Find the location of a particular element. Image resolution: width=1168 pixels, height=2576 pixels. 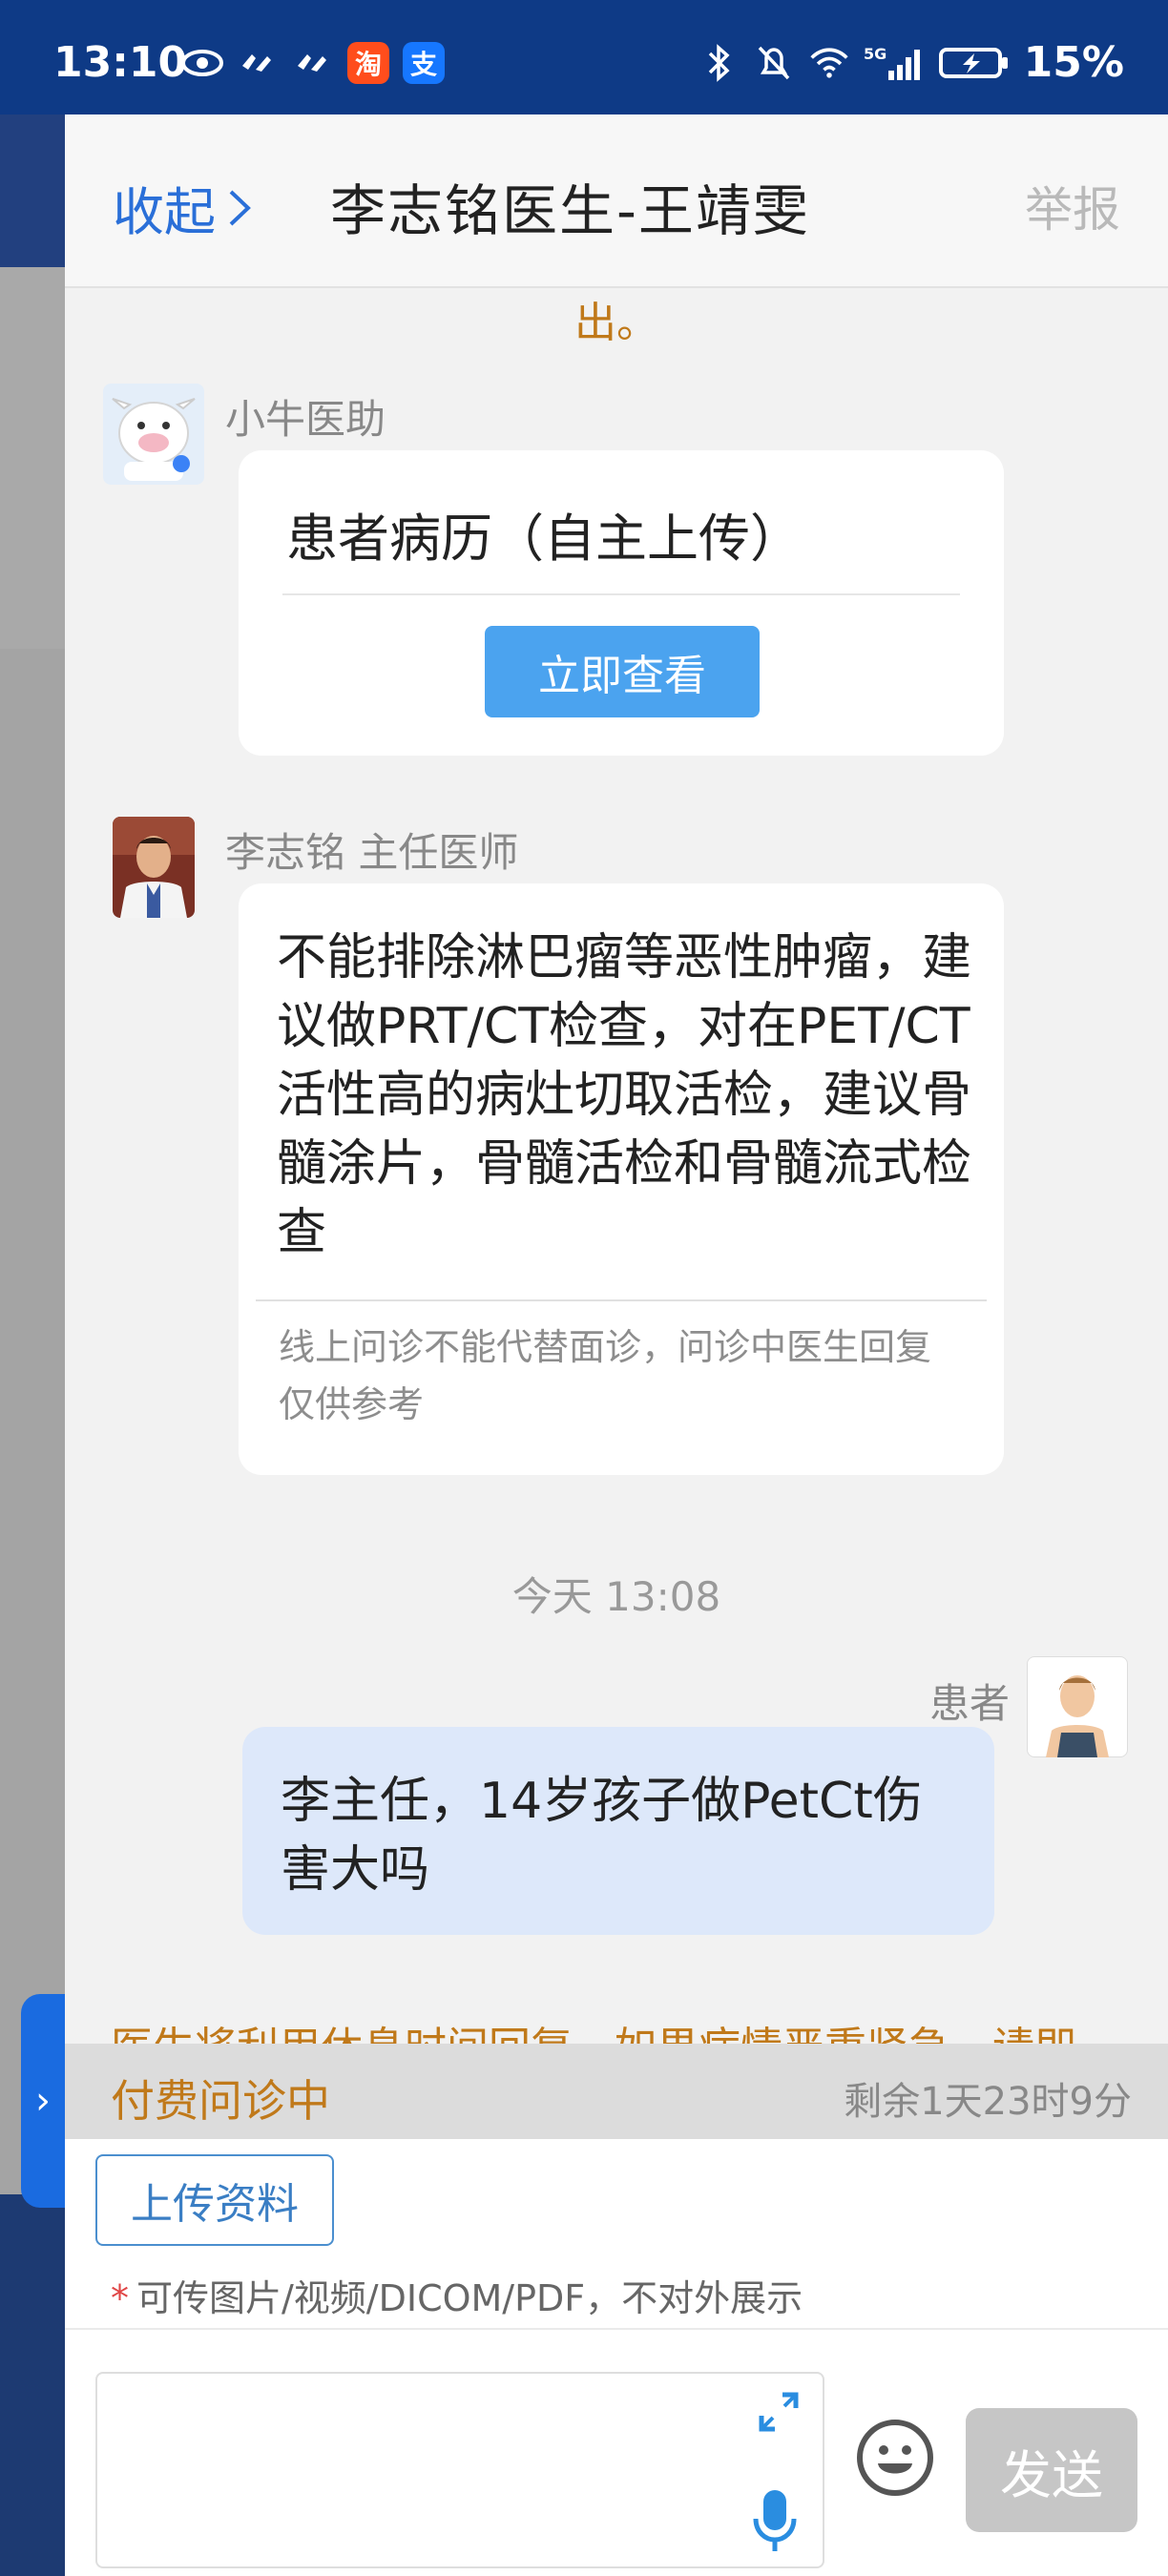

card-title: 患者病历（自主上传） is located at coordinates (544, 539).